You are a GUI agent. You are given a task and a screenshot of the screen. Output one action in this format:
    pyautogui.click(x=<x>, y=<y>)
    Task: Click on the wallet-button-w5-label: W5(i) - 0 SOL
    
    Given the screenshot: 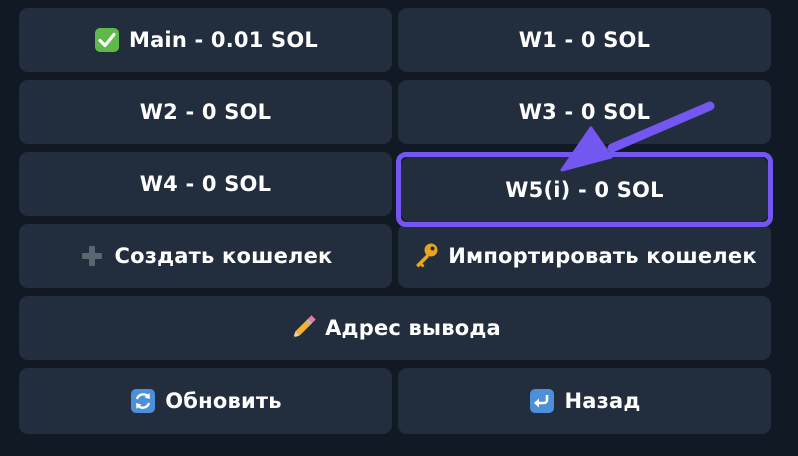 What is the action you would take?
    pyautogui.click(x=584, y=189)
    